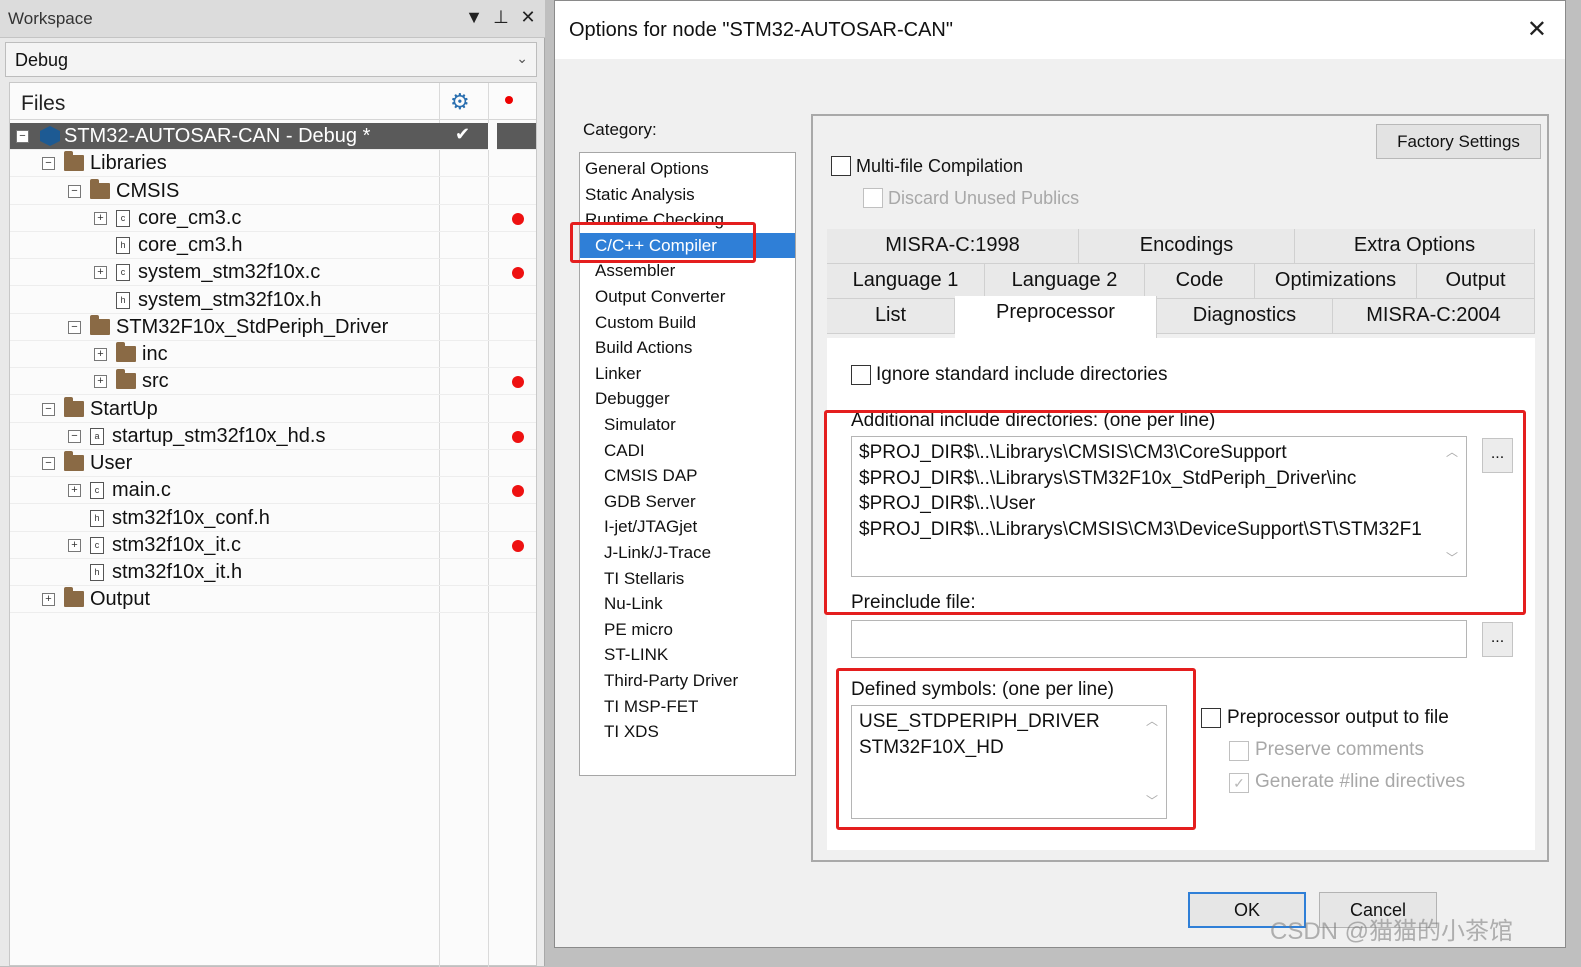 The image size is (1581, 967). What do you see at coordinates (177, 572) in the screenshot?
I see `tree-label: stm32f10x_it.h` at bounding box center [177, 572].